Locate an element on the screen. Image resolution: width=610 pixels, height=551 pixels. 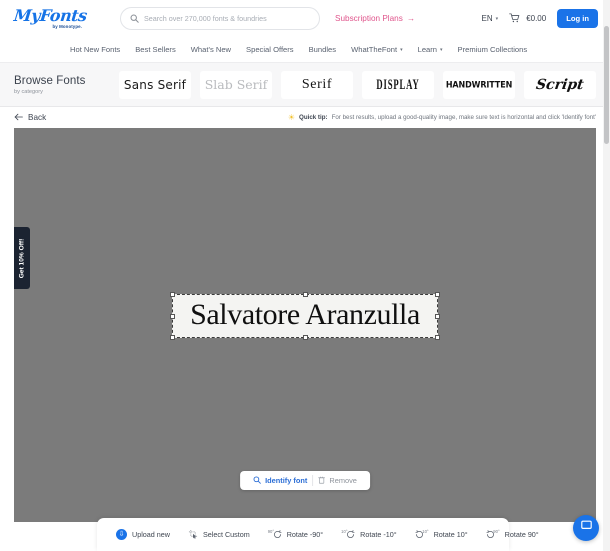
arrow-left-icon is located at coordinates (18, 118).